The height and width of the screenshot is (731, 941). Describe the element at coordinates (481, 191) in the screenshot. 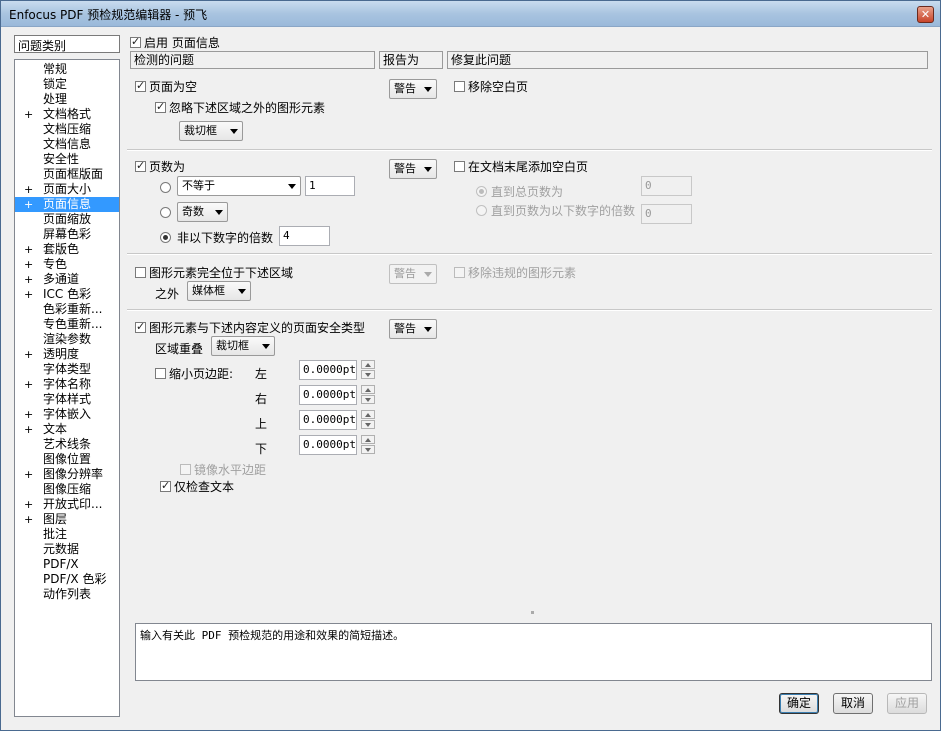

I see `radio-until-total` at that location.